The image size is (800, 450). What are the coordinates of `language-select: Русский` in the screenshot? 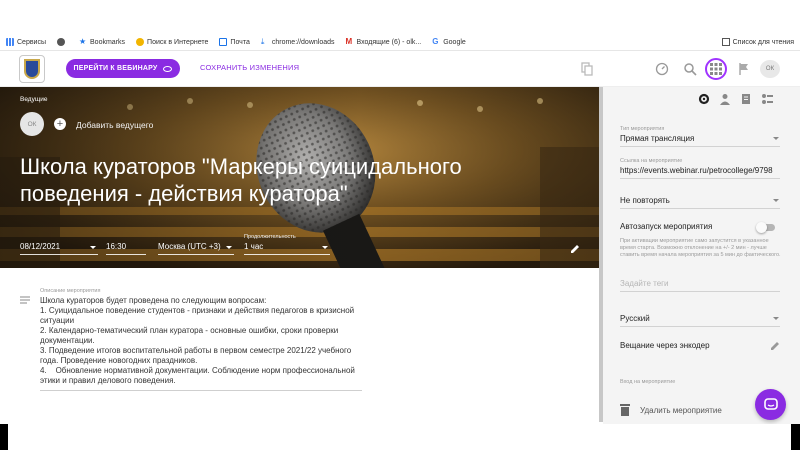 It's located at (700, 320).